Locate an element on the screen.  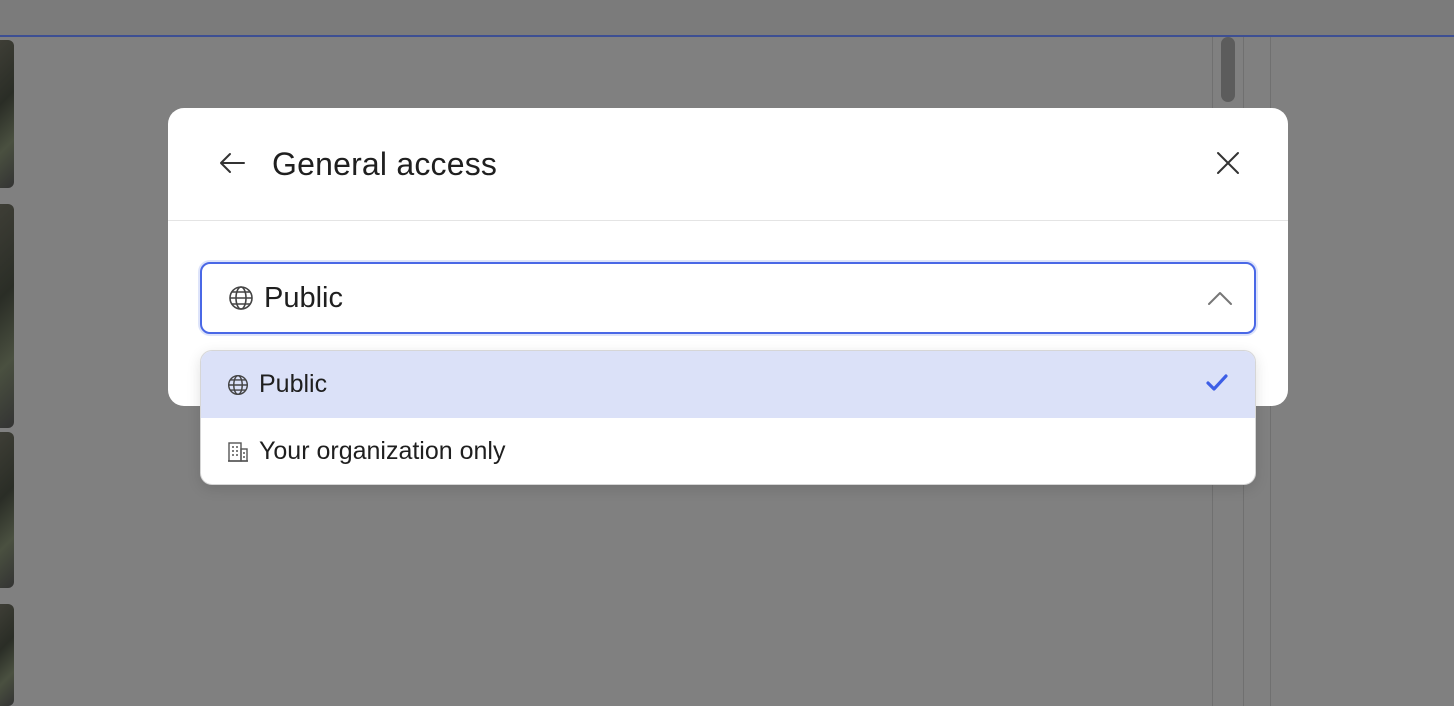
close-button is located at coordinates (1228, 165).